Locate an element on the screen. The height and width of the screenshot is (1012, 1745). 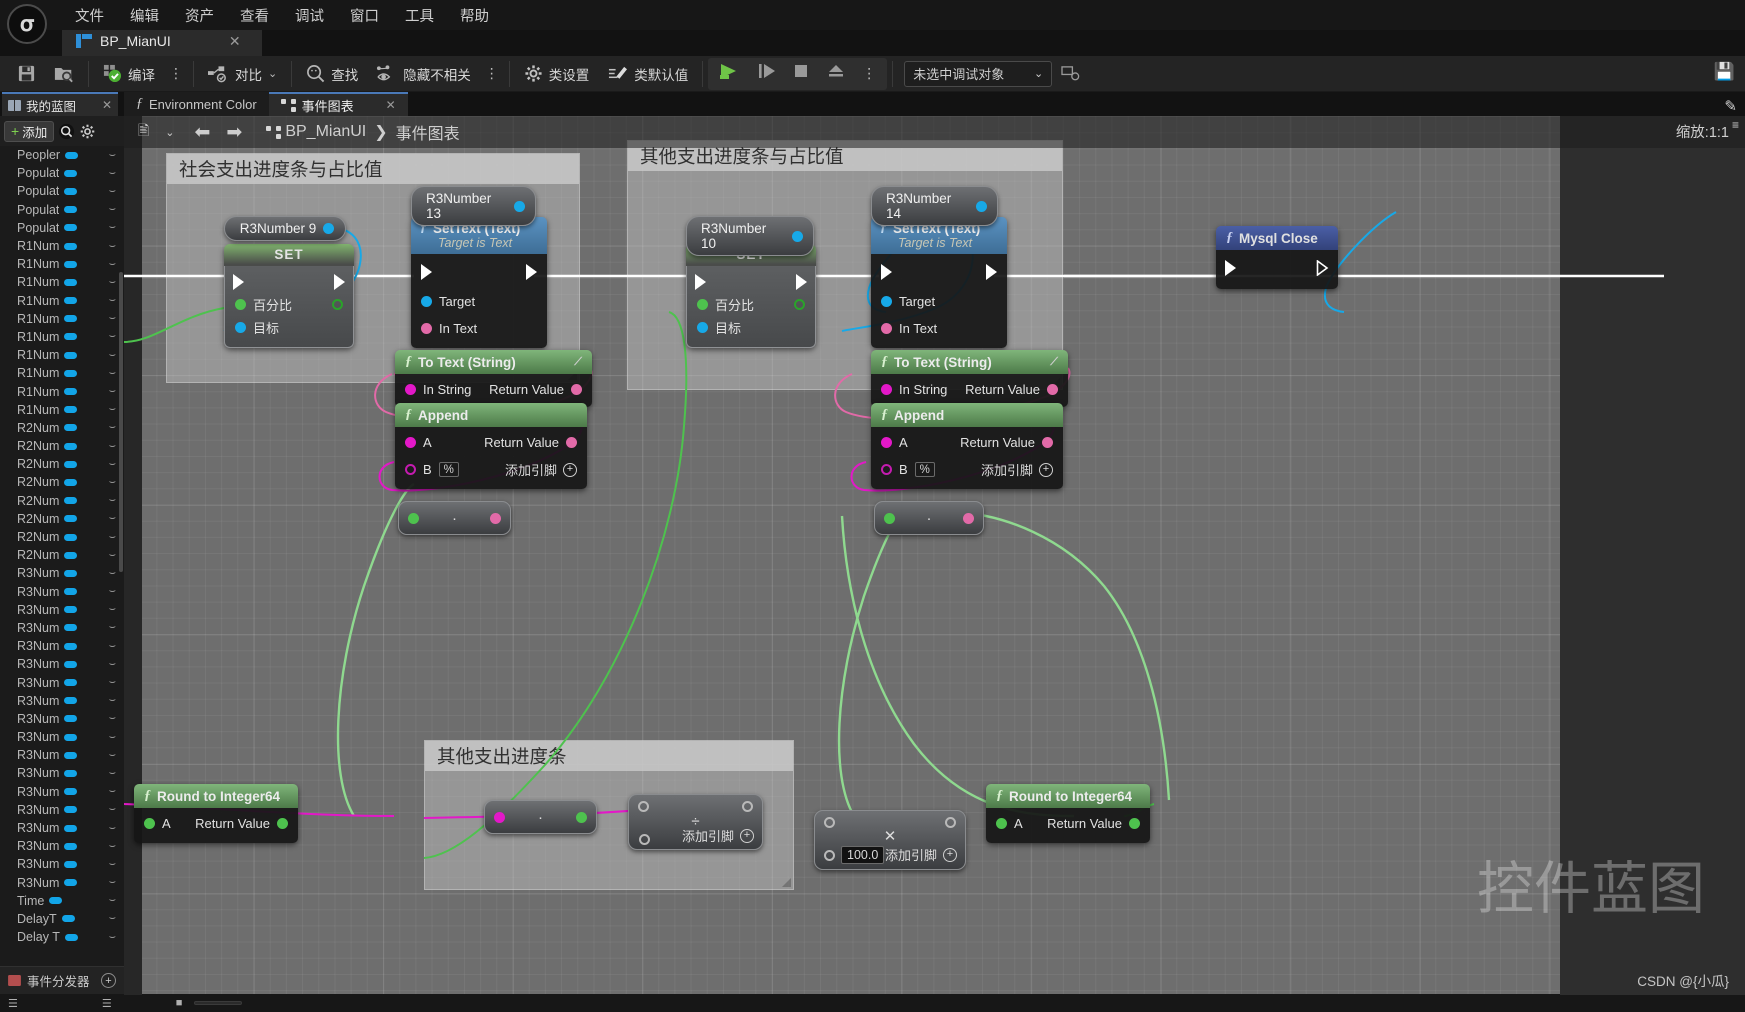
input-pin-intext is located at coordinates (426, 328).